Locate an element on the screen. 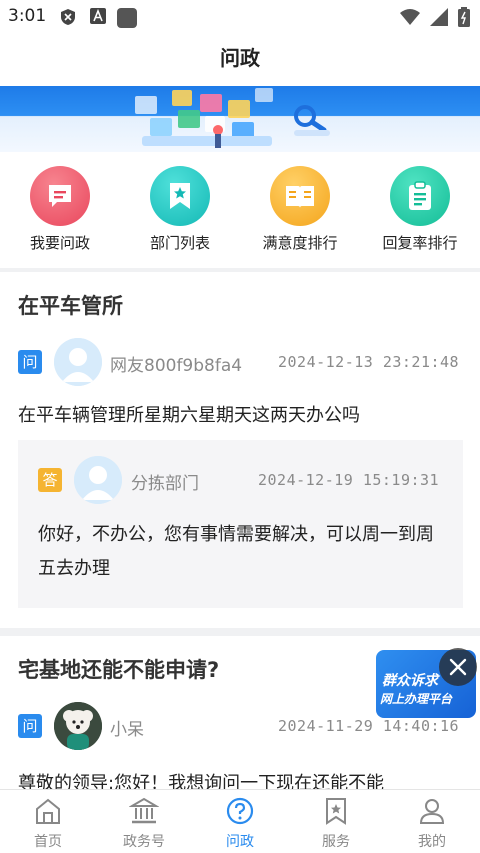 The width and height of the screenshot is (480, 853). app-header: 问政 is located at coordinates (240, 60).